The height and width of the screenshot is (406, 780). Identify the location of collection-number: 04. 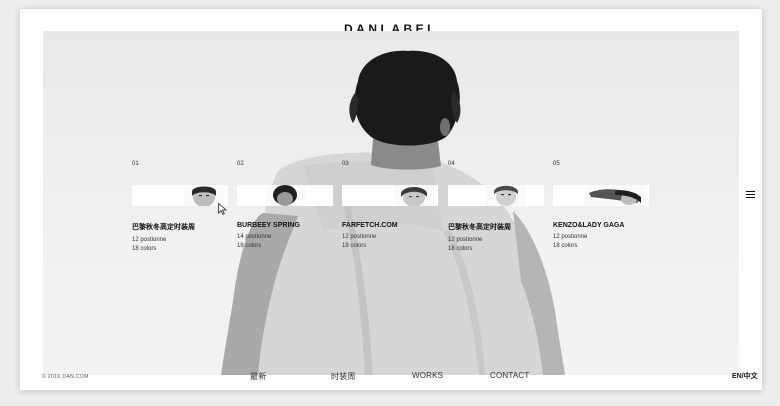
(451, 164).